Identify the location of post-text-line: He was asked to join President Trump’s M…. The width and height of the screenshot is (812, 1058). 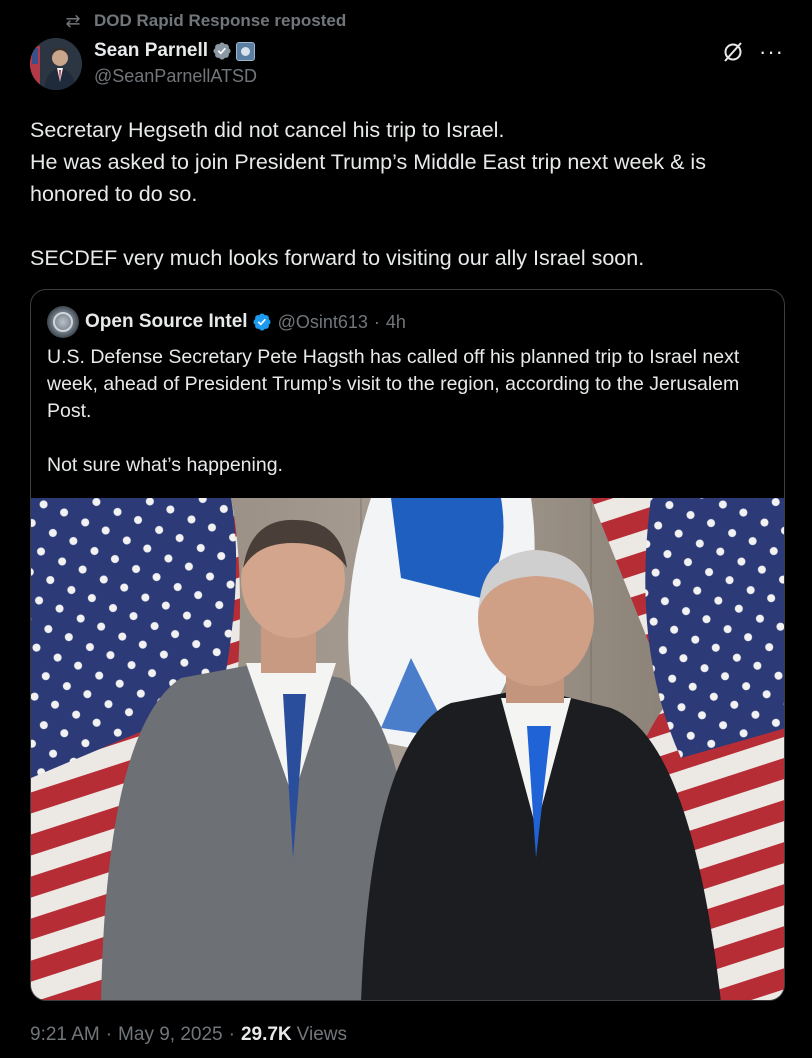
(371, 178).